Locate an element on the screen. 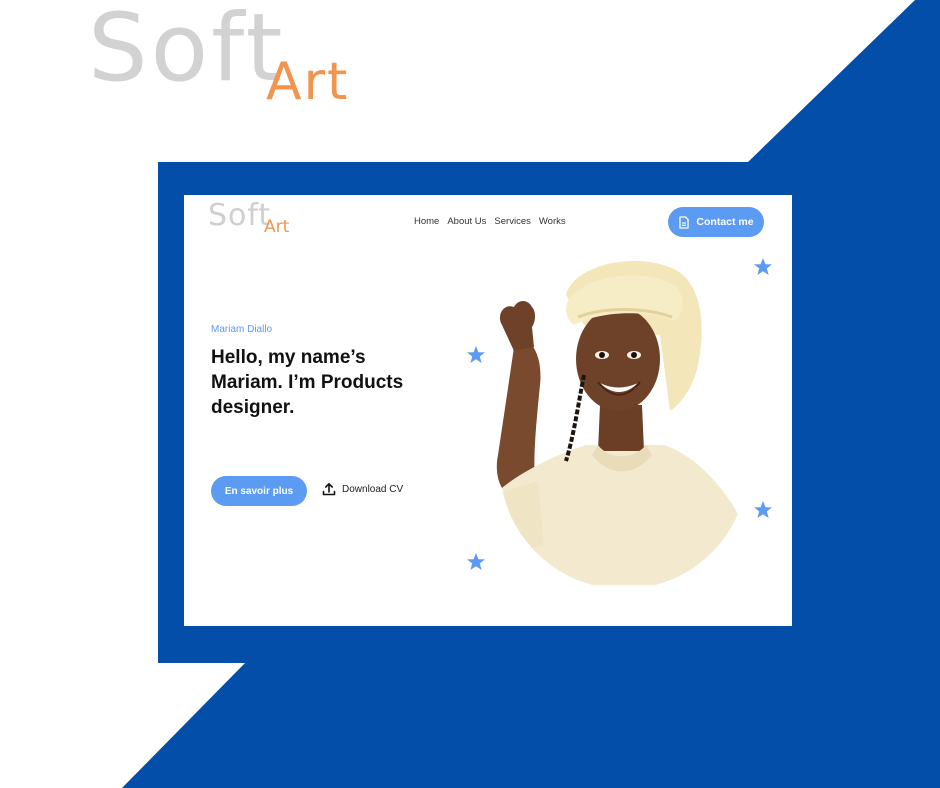  main-nav: Home About Us Services Works is located at coordinates (490, 221).